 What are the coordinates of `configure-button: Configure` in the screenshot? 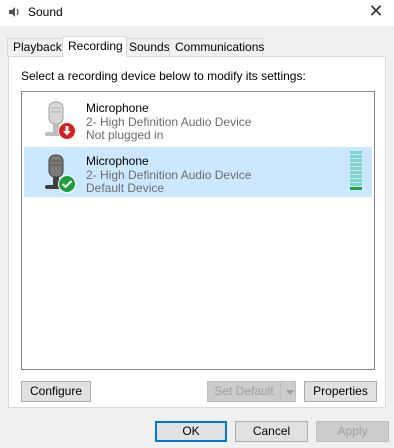 It's located at (56, 391).